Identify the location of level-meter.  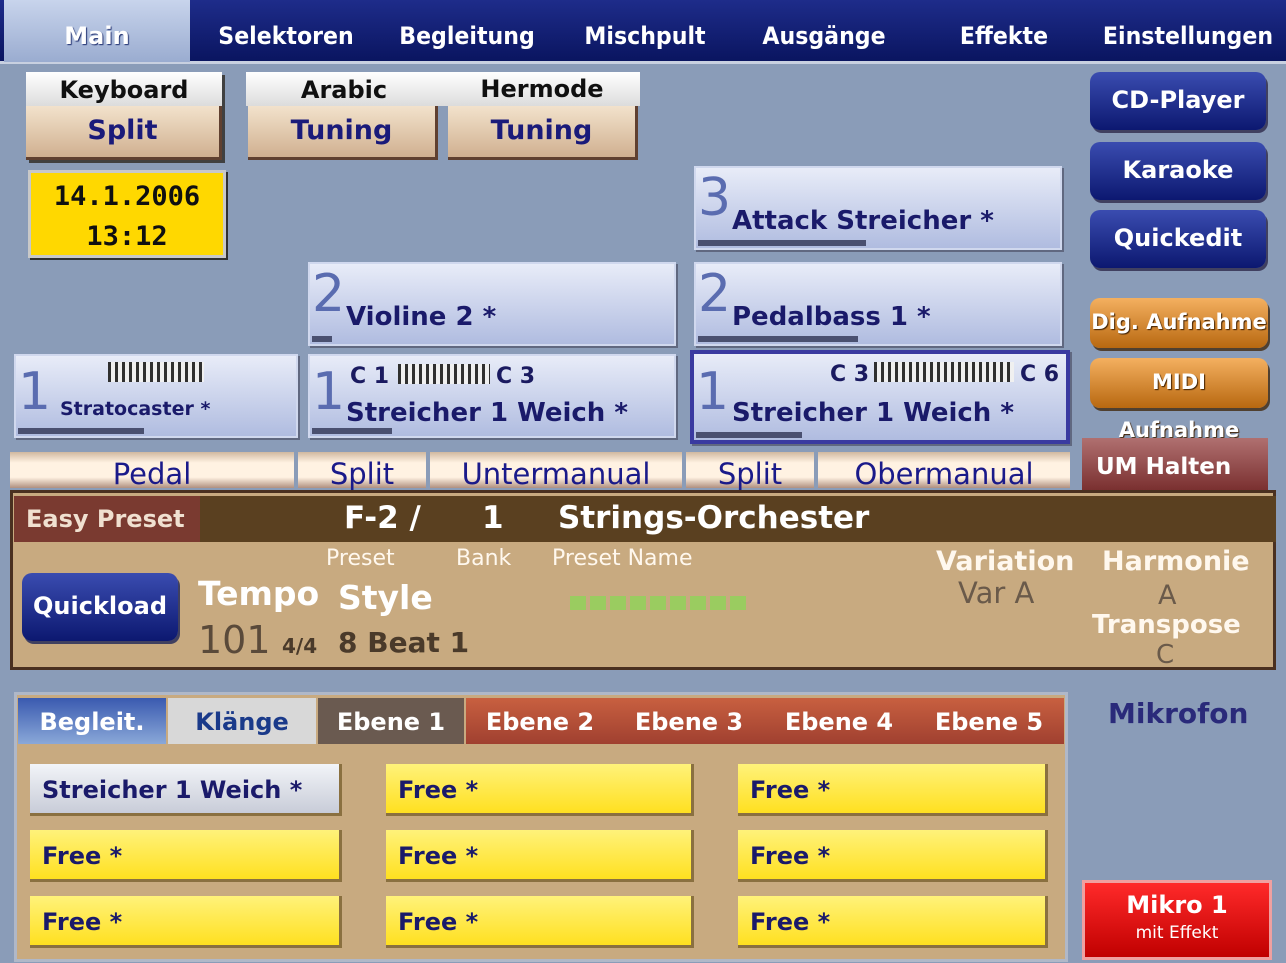
(658, 603).